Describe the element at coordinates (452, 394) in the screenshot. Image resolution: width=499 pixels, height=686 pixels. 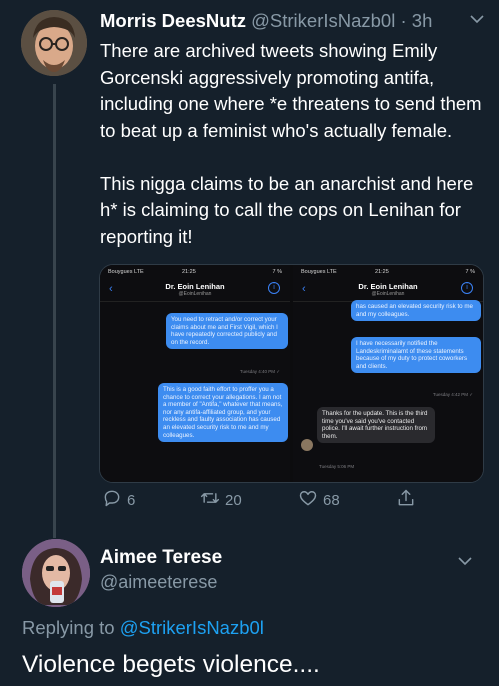
I see `message-timestamp: Tuesday 4:42 PM ✓` at that location.